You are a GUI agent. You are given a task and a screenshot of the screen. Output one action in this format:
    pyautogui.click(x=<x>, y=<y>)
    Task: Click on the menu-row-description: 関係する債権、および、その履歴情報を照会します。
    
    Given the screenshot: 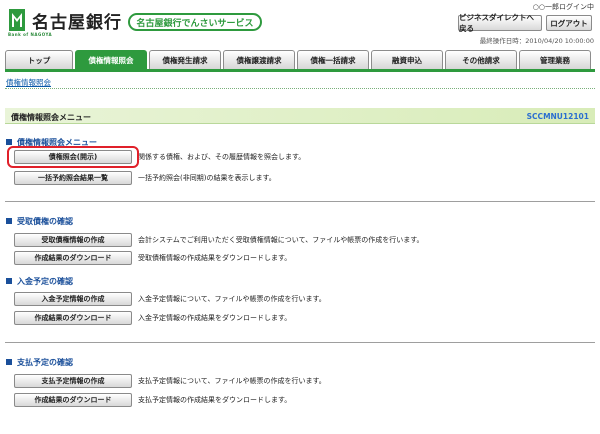 What is the action you would take?
    pyautogui.click(x=222, y=157)
    